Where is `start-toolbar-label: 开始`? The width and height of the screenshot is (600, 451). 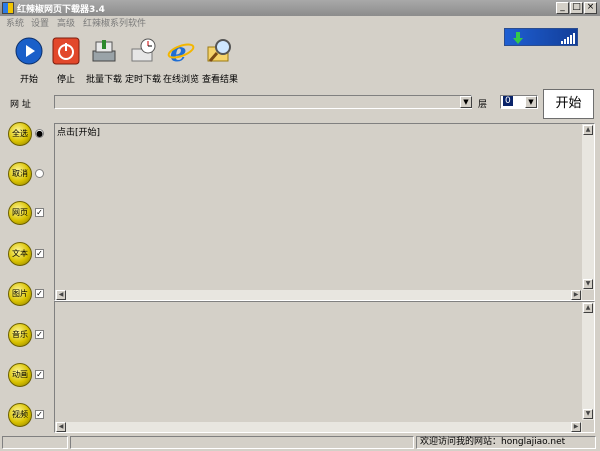 start-toolbar-label: 开始 is located at coordinates (28, 80).